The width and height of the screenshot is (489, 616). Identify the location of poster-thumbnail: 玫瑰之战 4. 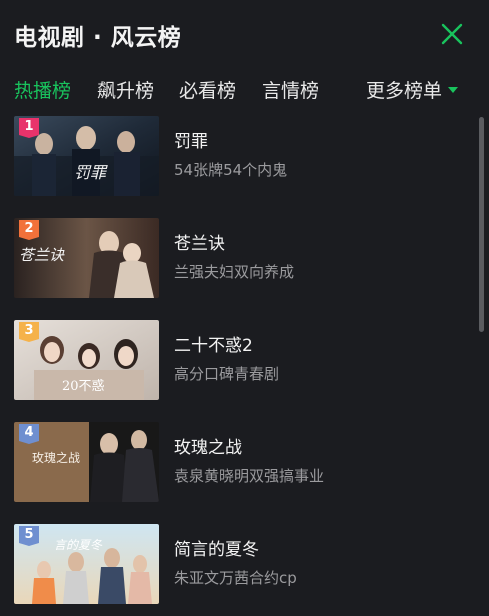
(86, 462).